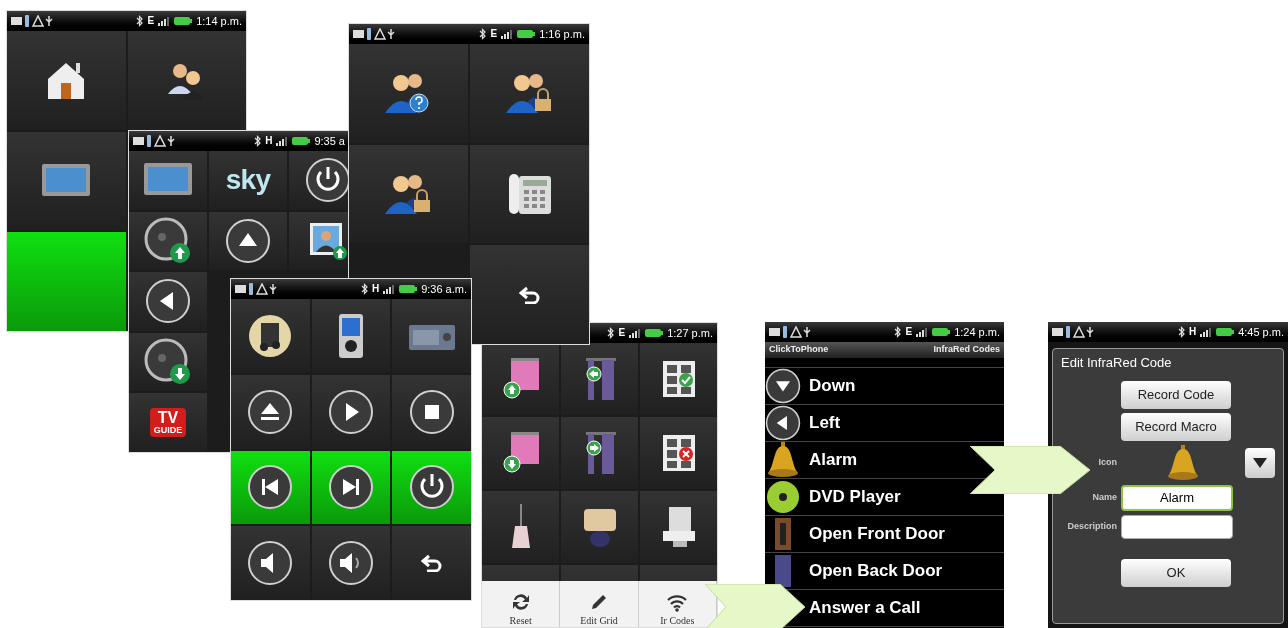 Image resolution: width=1288 pixels, height=628 pixels. Describe the element at coordinates (1107, 462) in the screenshot. I see `field-label: Icon` at that location.